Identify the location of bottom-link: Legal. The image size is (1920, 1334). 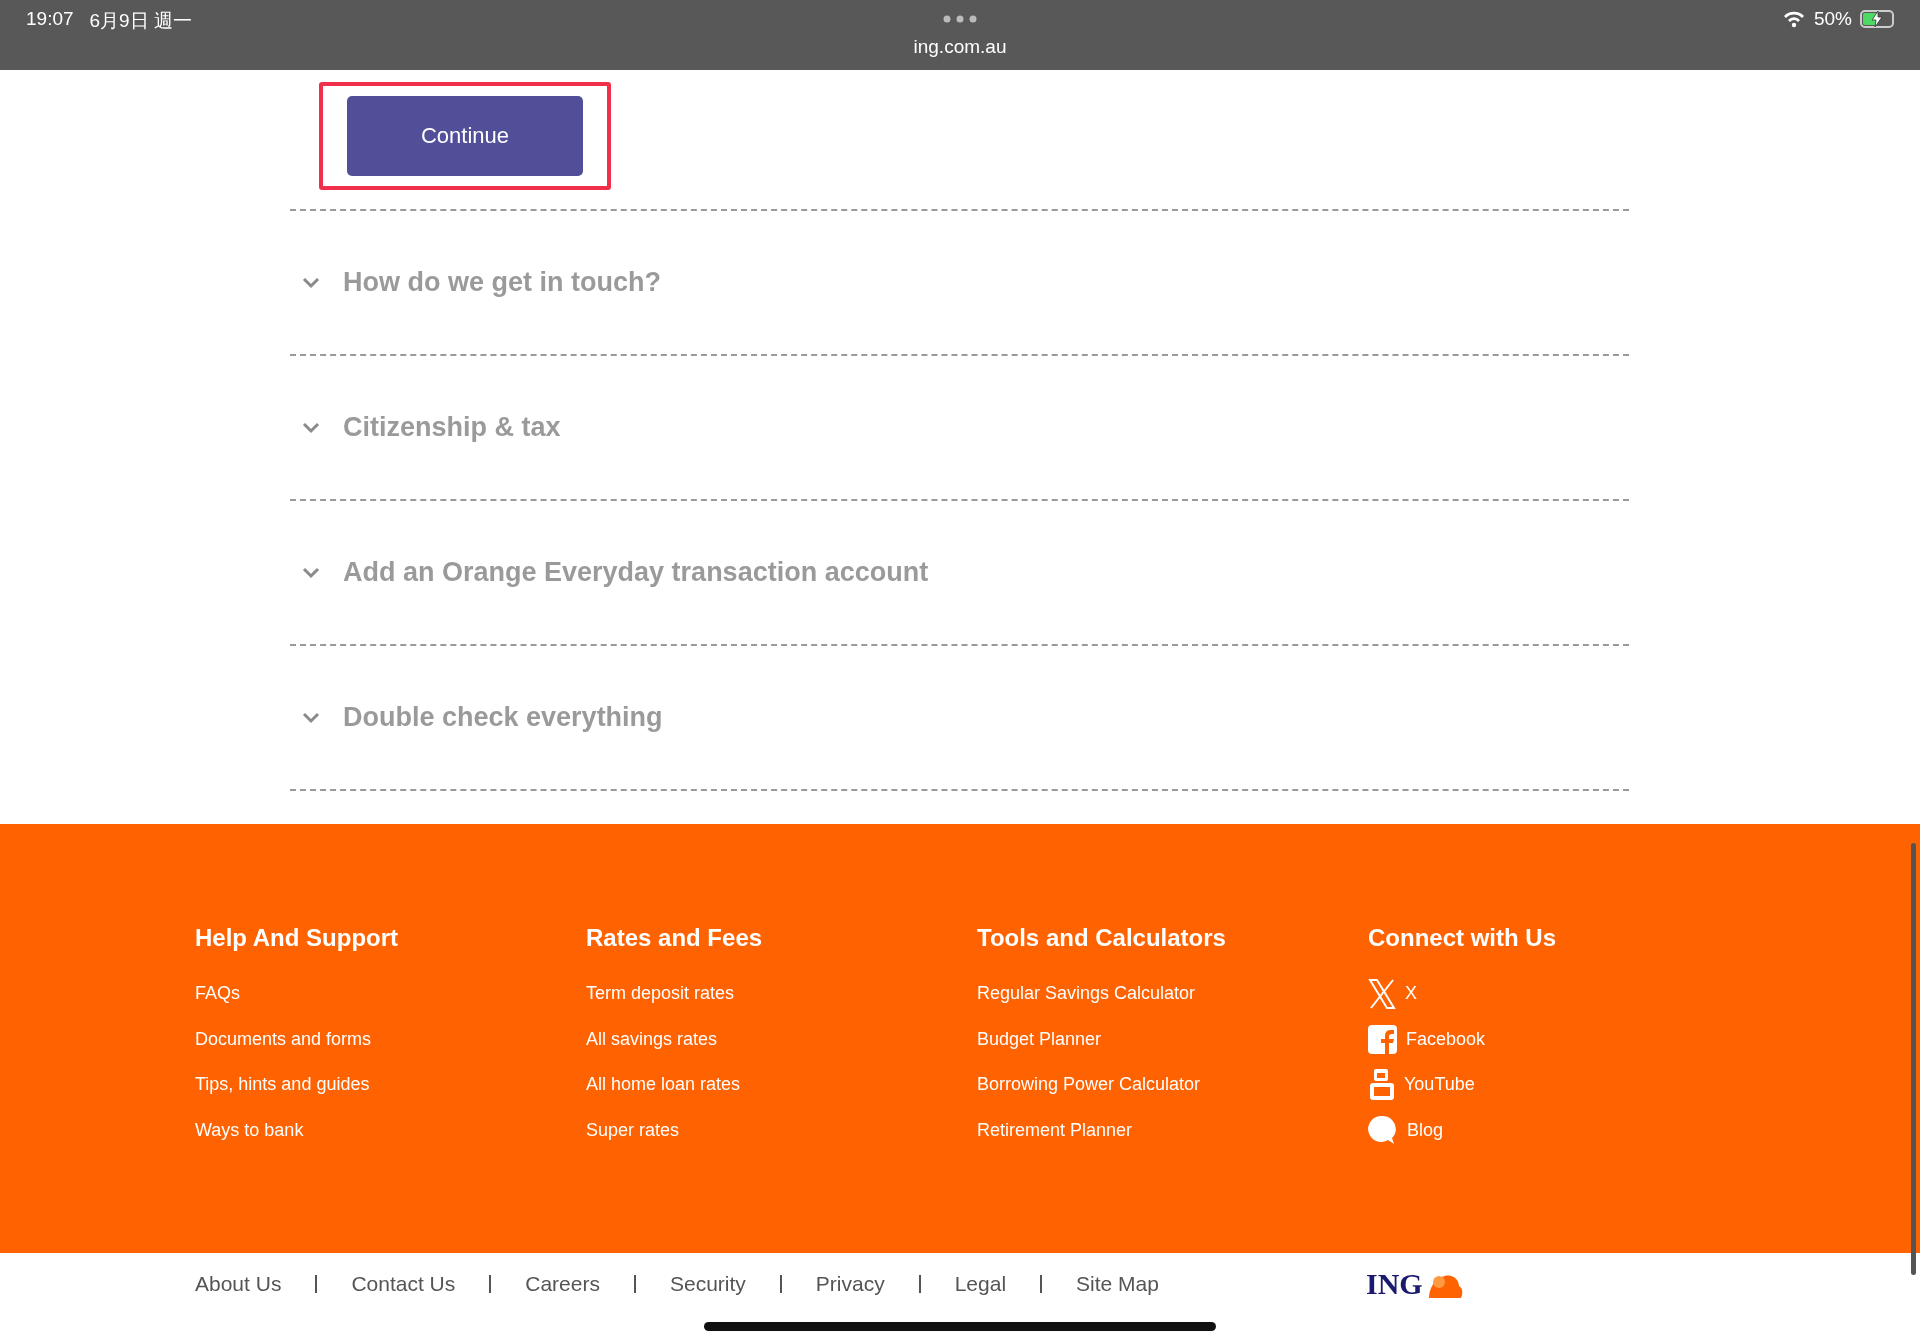
(980, 1283).